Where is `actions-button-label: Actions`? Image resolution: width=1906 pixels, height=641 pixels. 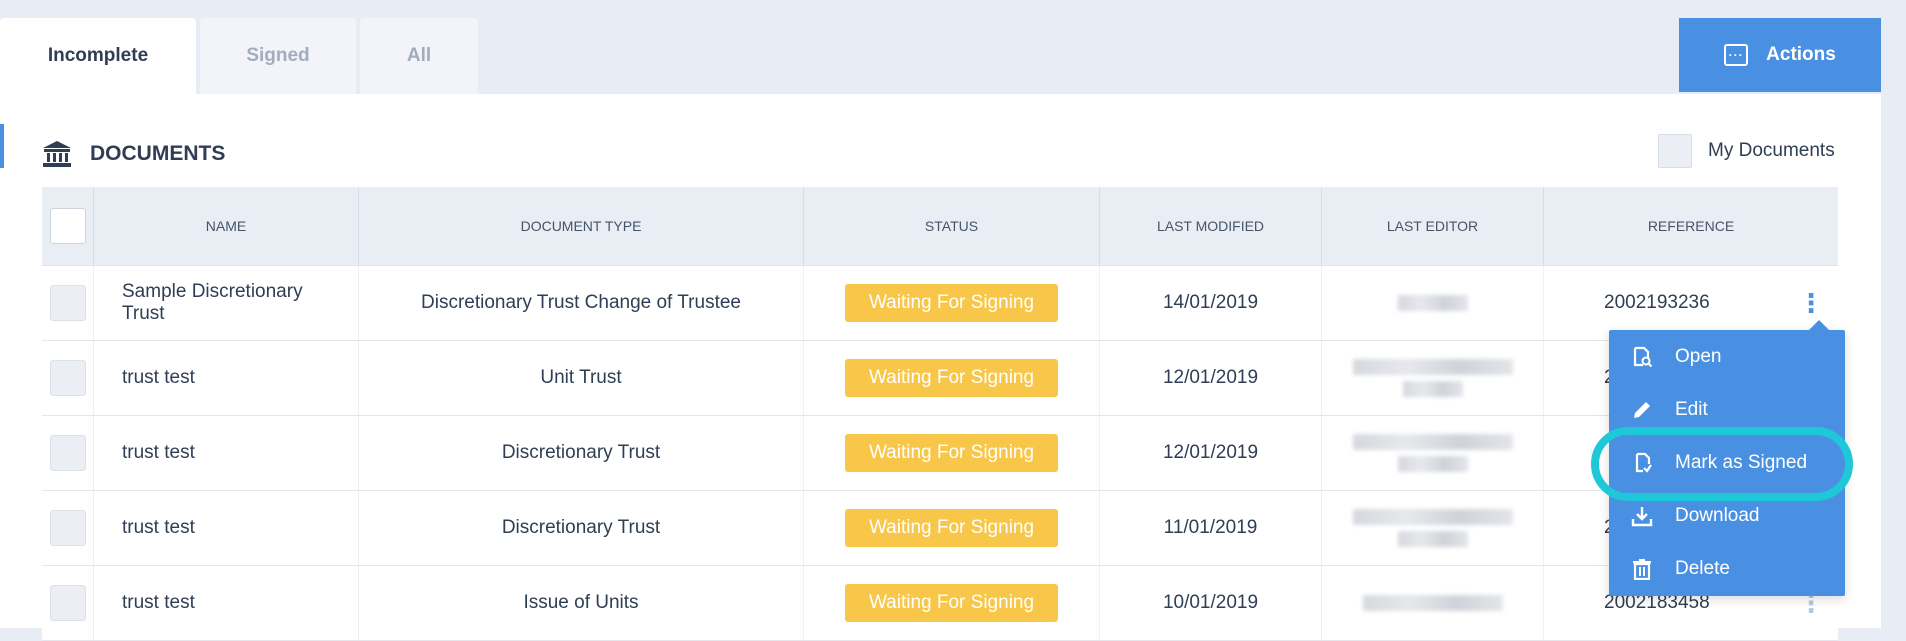 actions-button-label: Actions is located at coordinates (1801, 54).